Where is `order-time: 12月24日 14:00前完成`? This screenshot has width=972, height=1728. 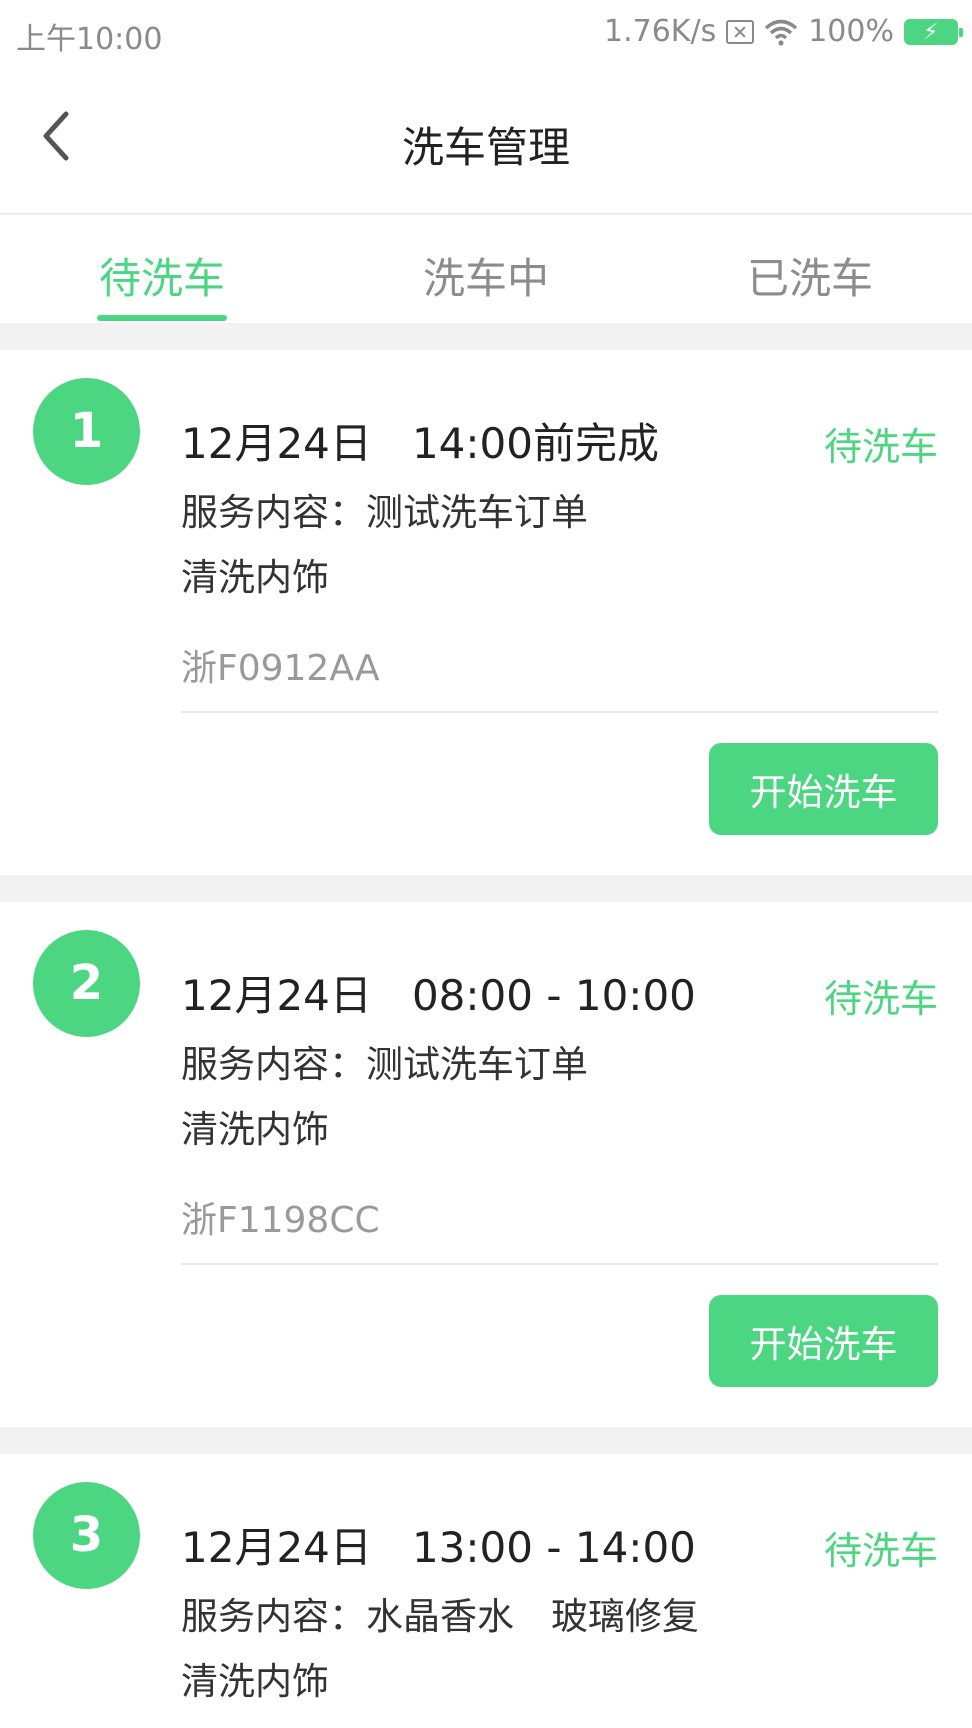
order-time: 12月24日 14:00前完成 is located at coordinates (420, 440).